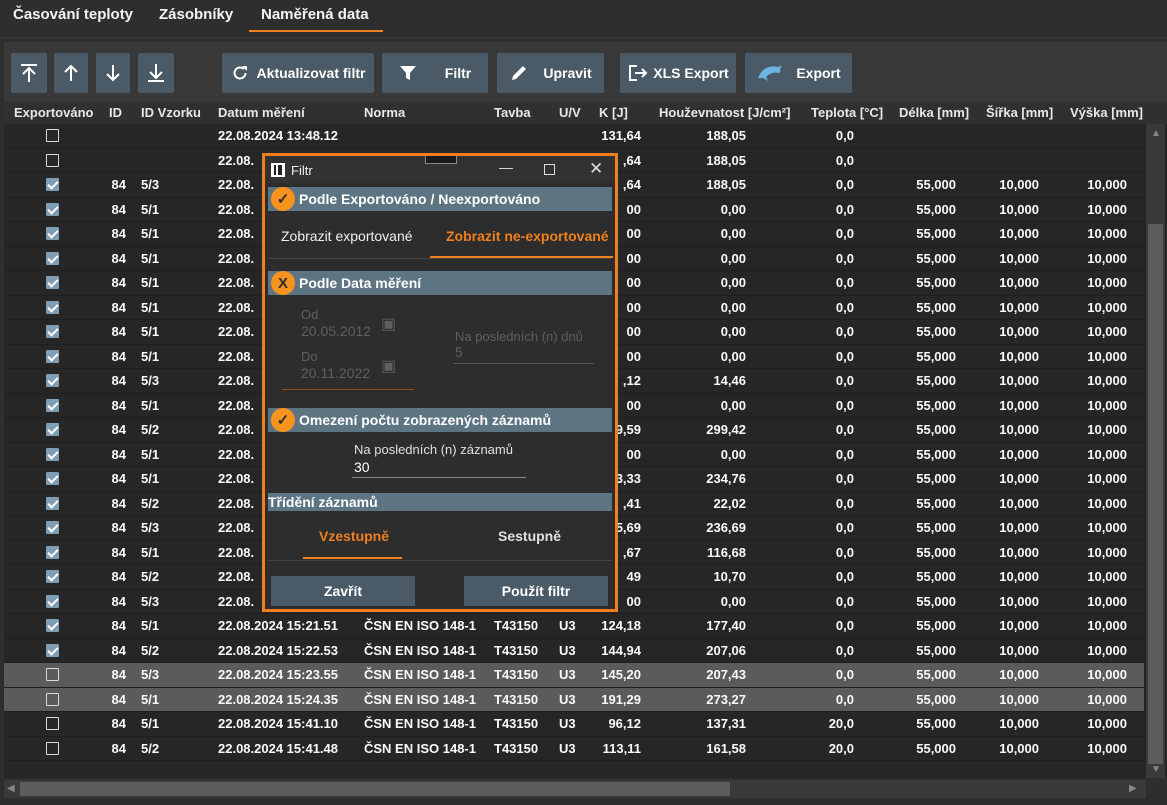  I want to click on edit-button: Upravit, so click(550, 73).